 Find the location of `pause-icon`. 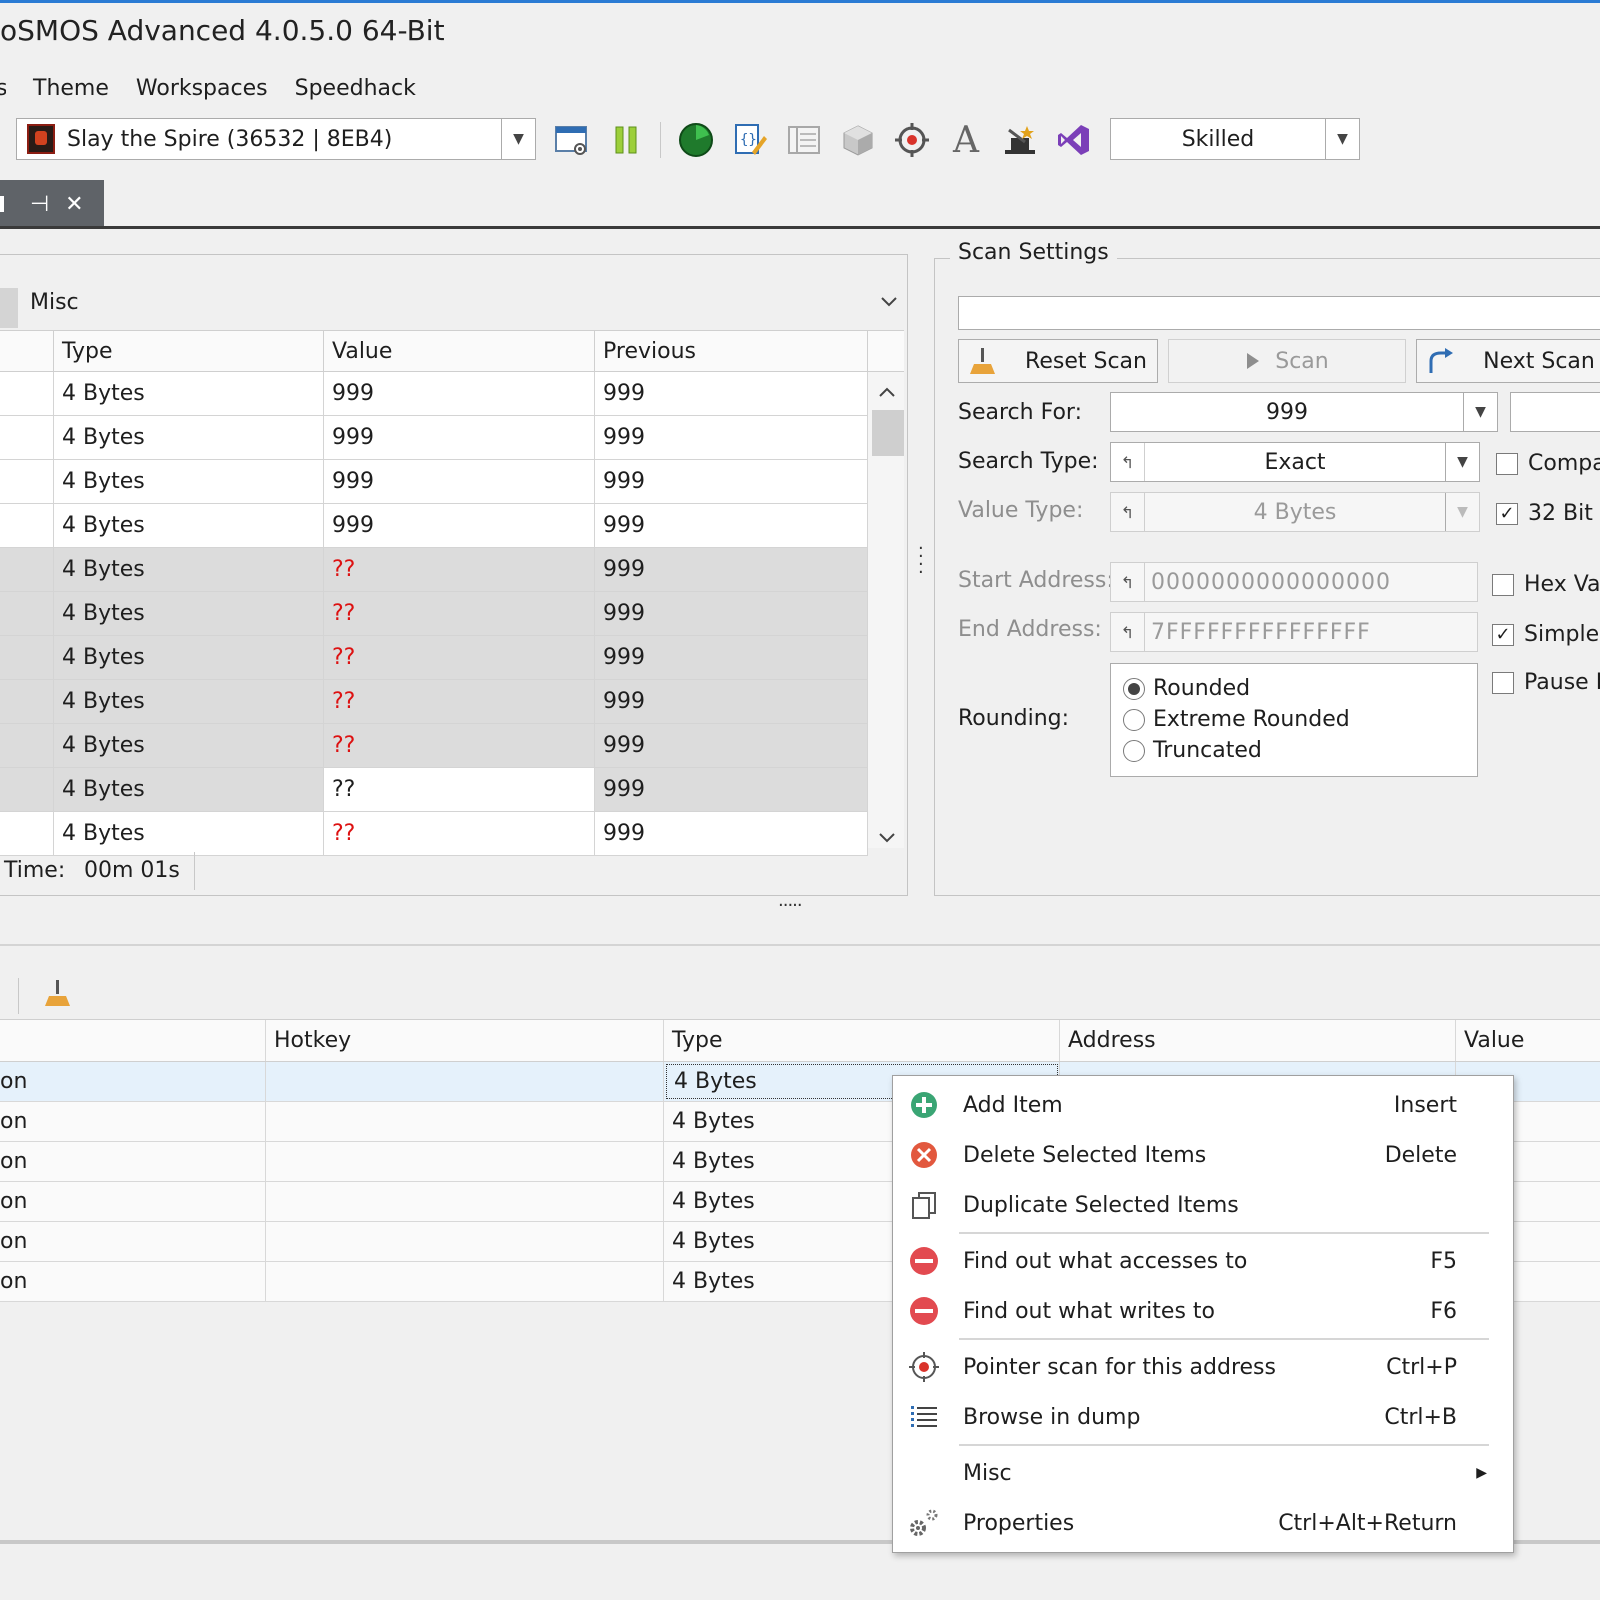

pause-icon is located at coordinates (626, 140).